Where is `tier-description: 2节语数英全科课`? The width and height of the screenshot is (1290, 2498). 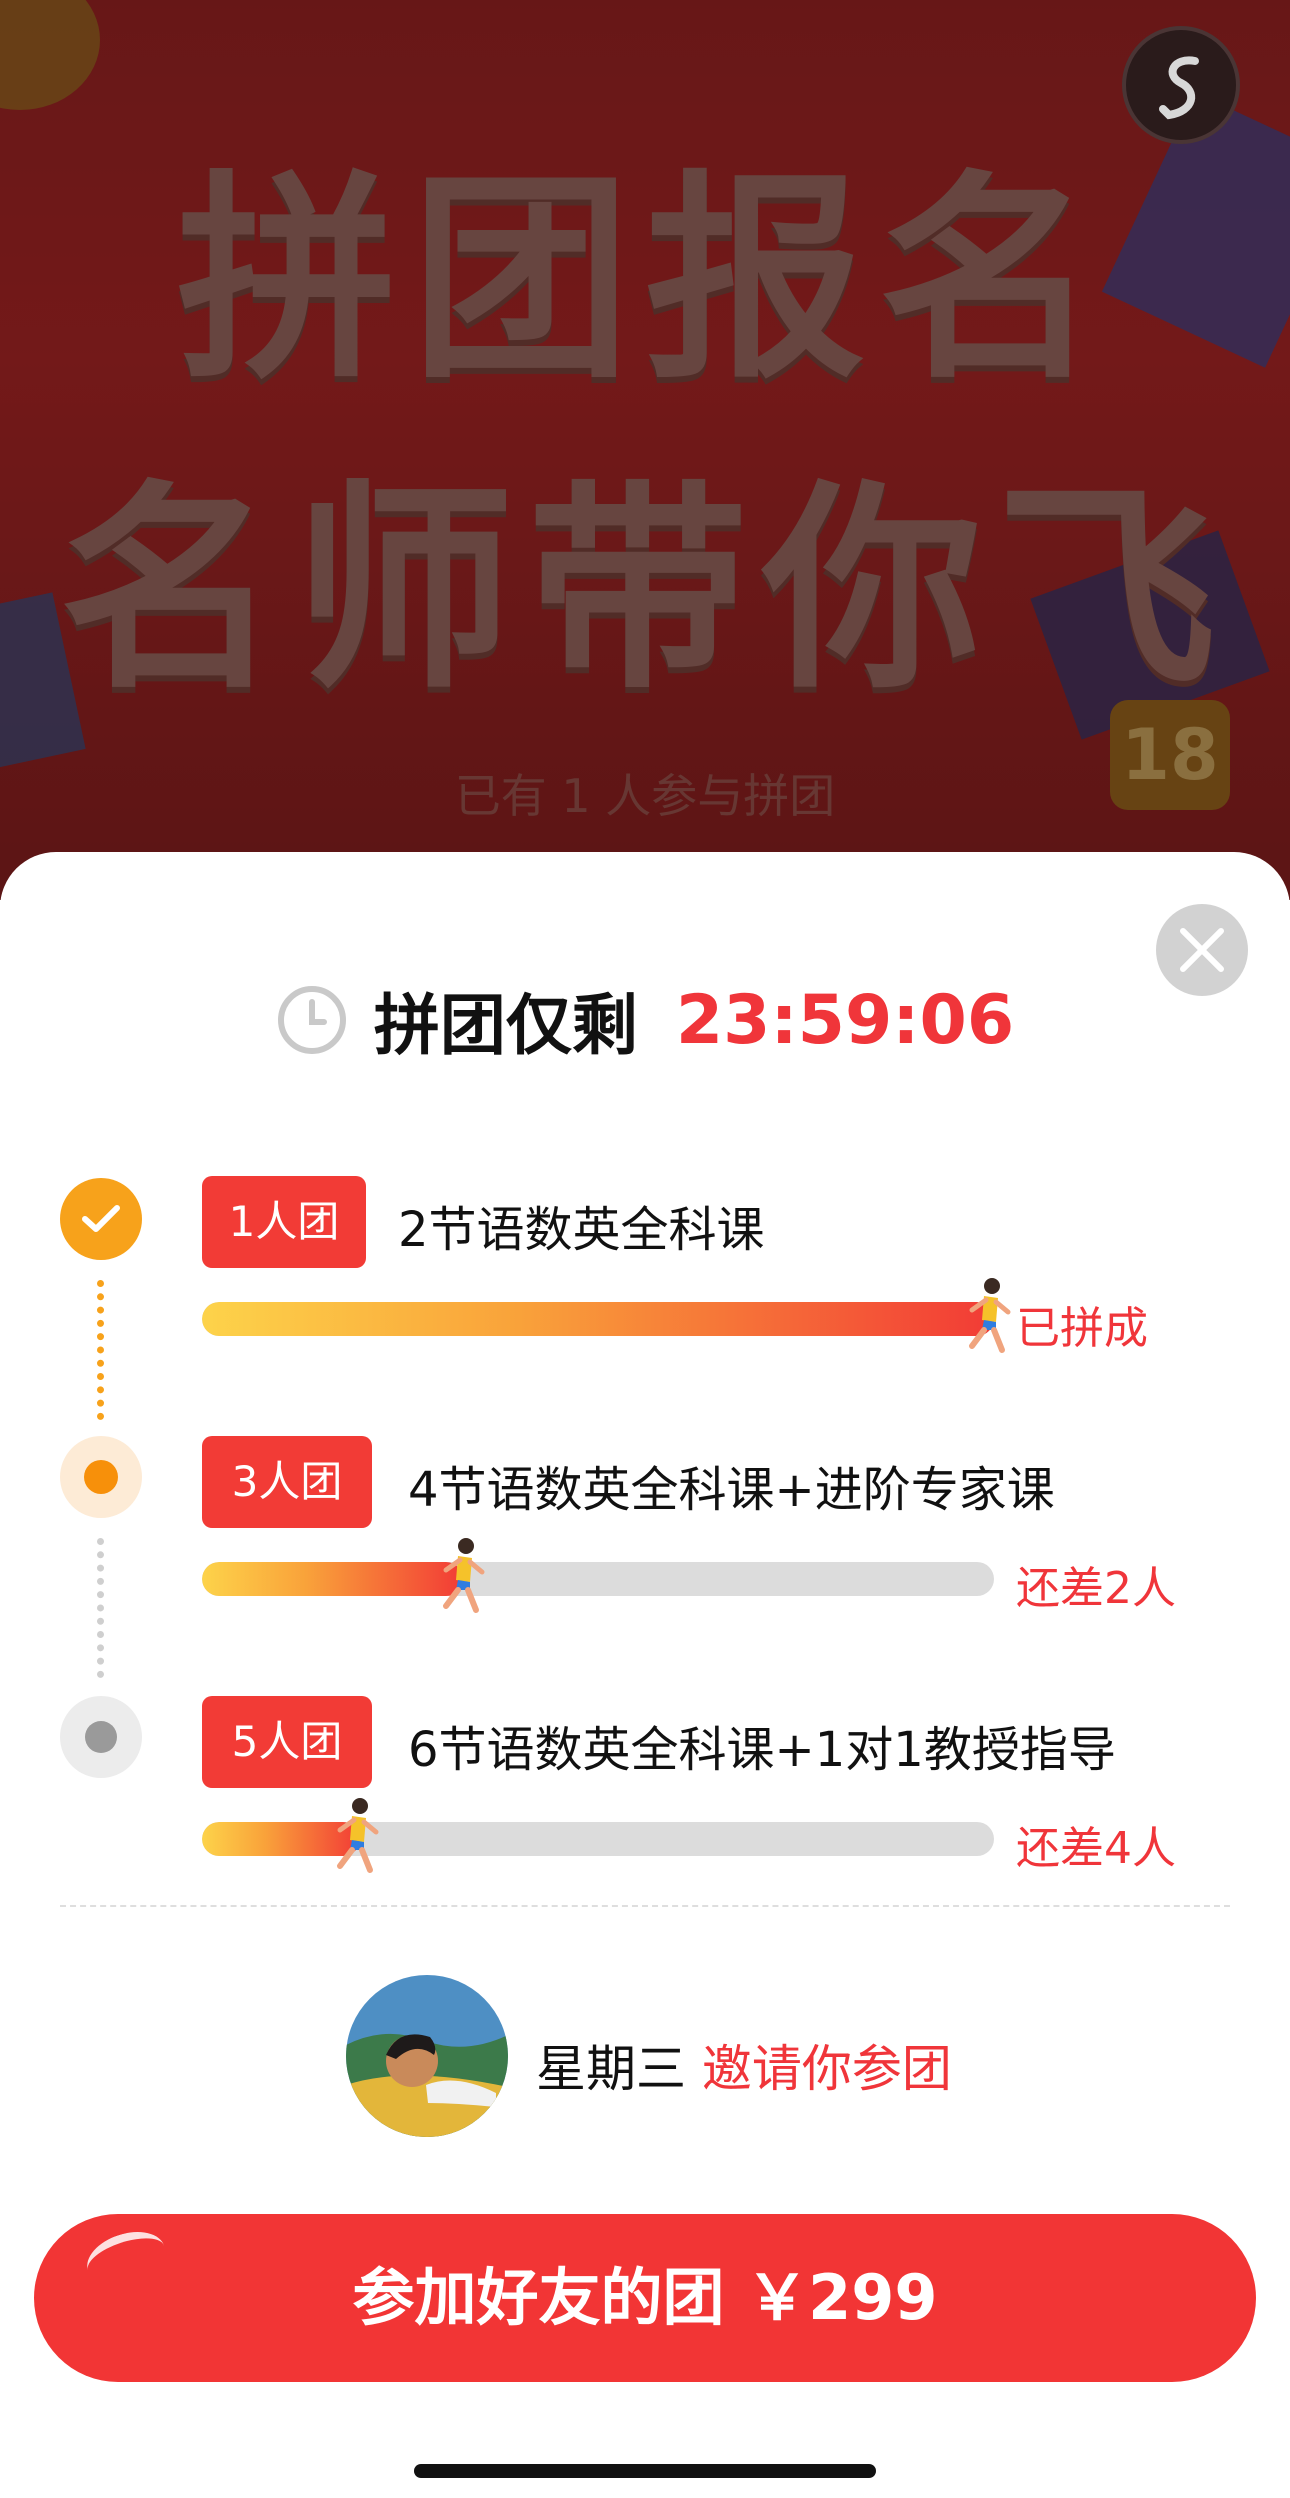 tier-description: 2节语数英全科课 is located at coordinates (581, 1230).